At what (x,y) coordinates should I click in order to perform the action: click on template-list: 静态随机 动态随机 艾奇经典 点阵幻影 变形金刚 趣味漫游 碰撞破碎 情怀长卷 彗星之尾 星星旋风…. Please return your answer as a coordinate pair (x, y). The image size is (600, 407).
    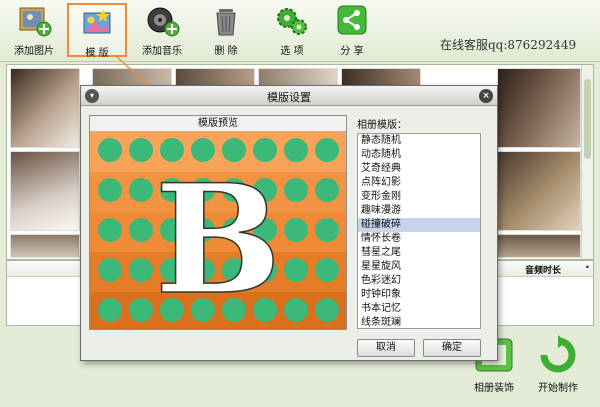
    Looking at the image, I should click on (419, 231).